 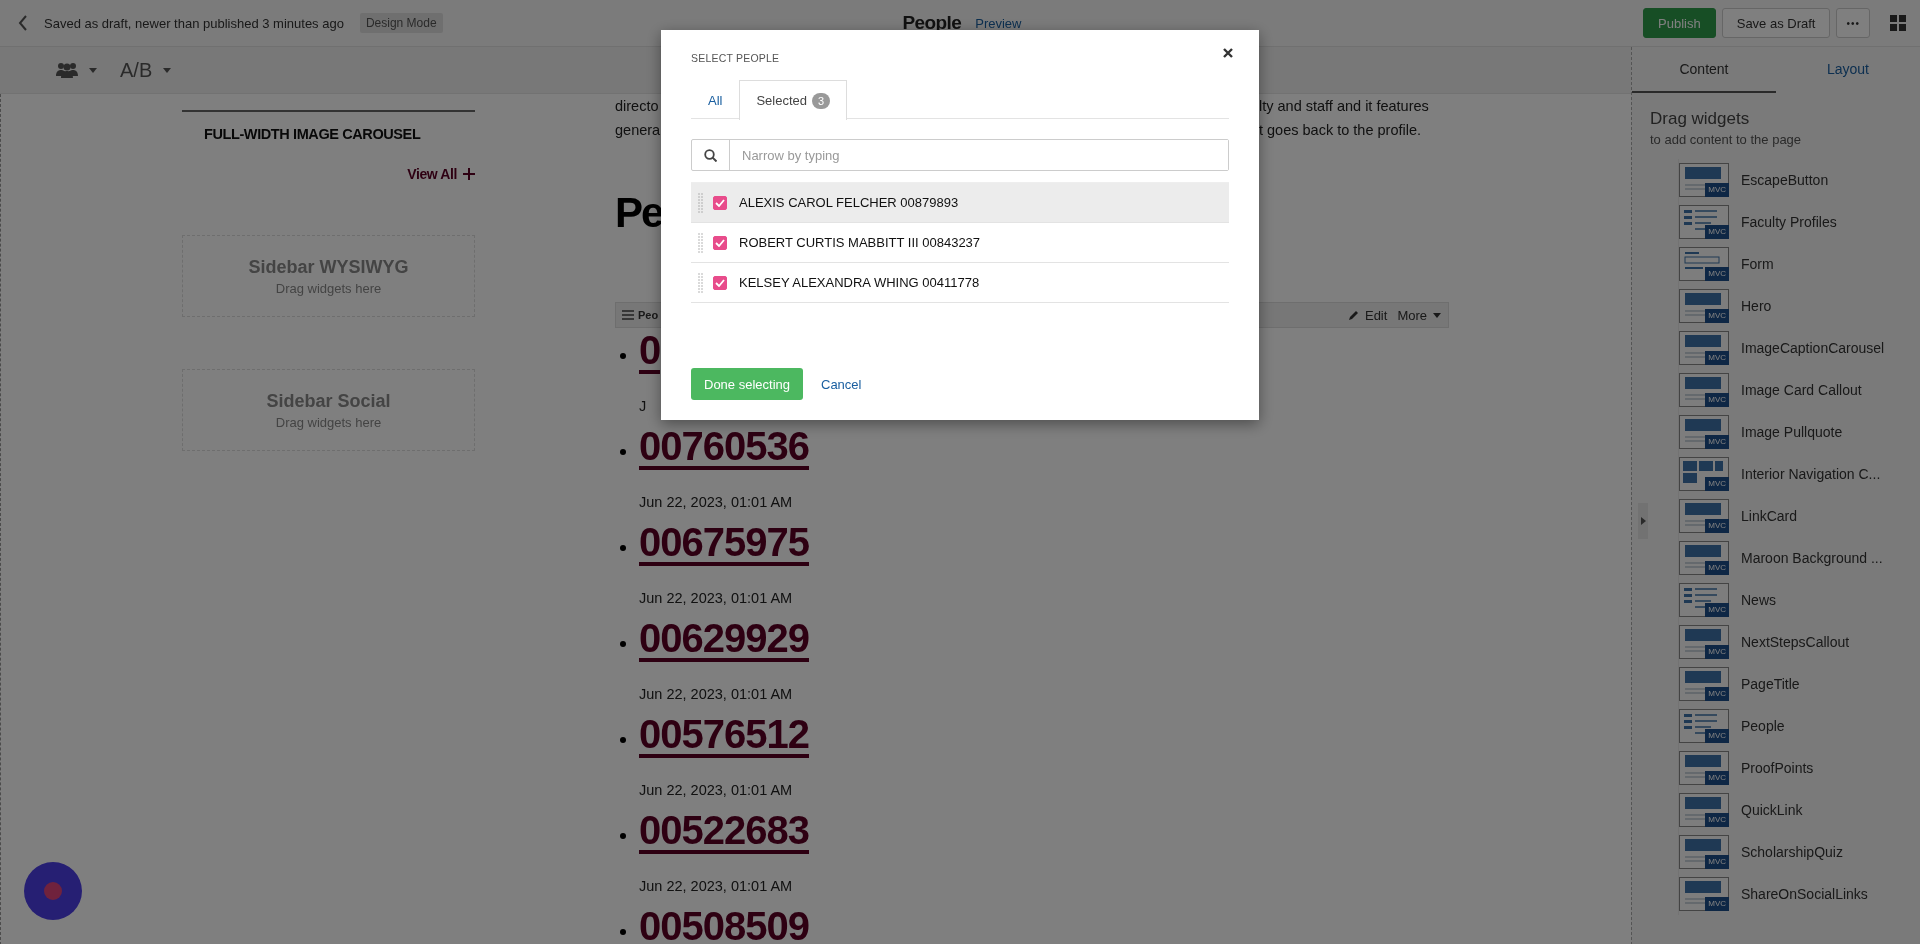 I want to click on body-text: genera, so click(x=638, y=130).